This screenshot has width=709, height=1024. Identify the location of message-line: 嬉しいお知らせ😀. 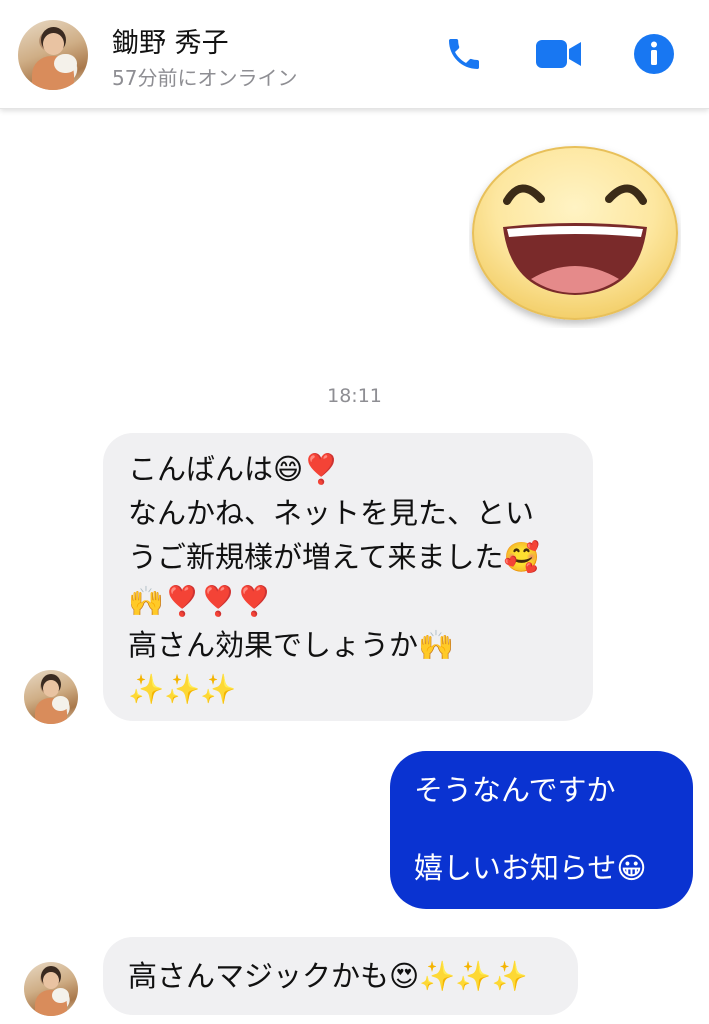
(530, 868).